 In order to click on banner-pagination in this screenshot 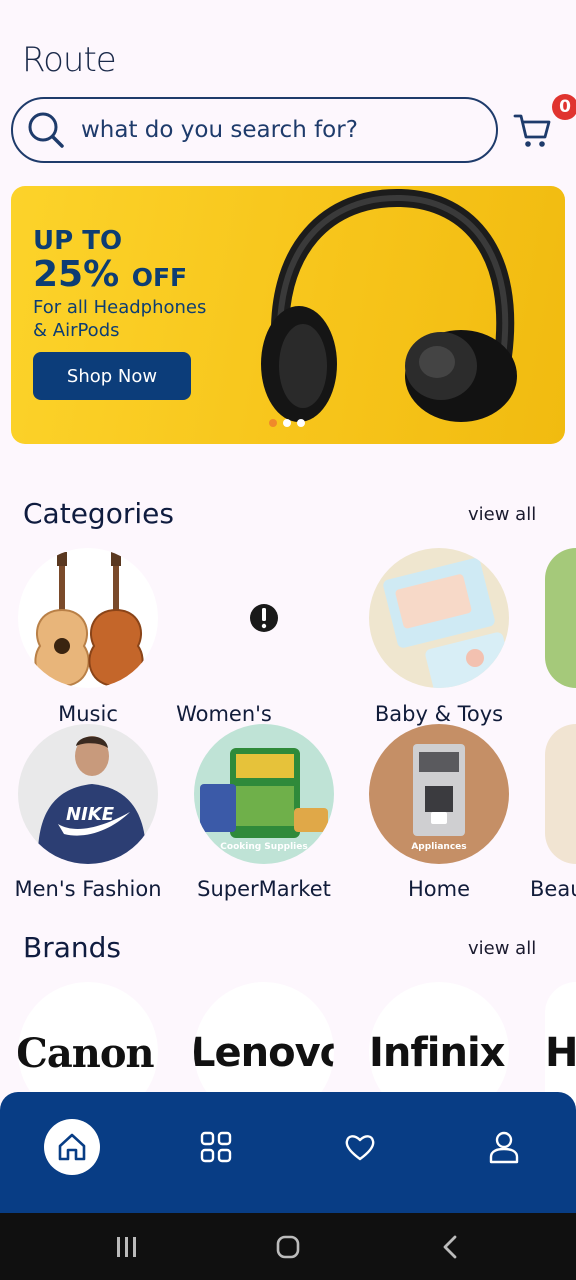, I will do `click(287, 423)`.